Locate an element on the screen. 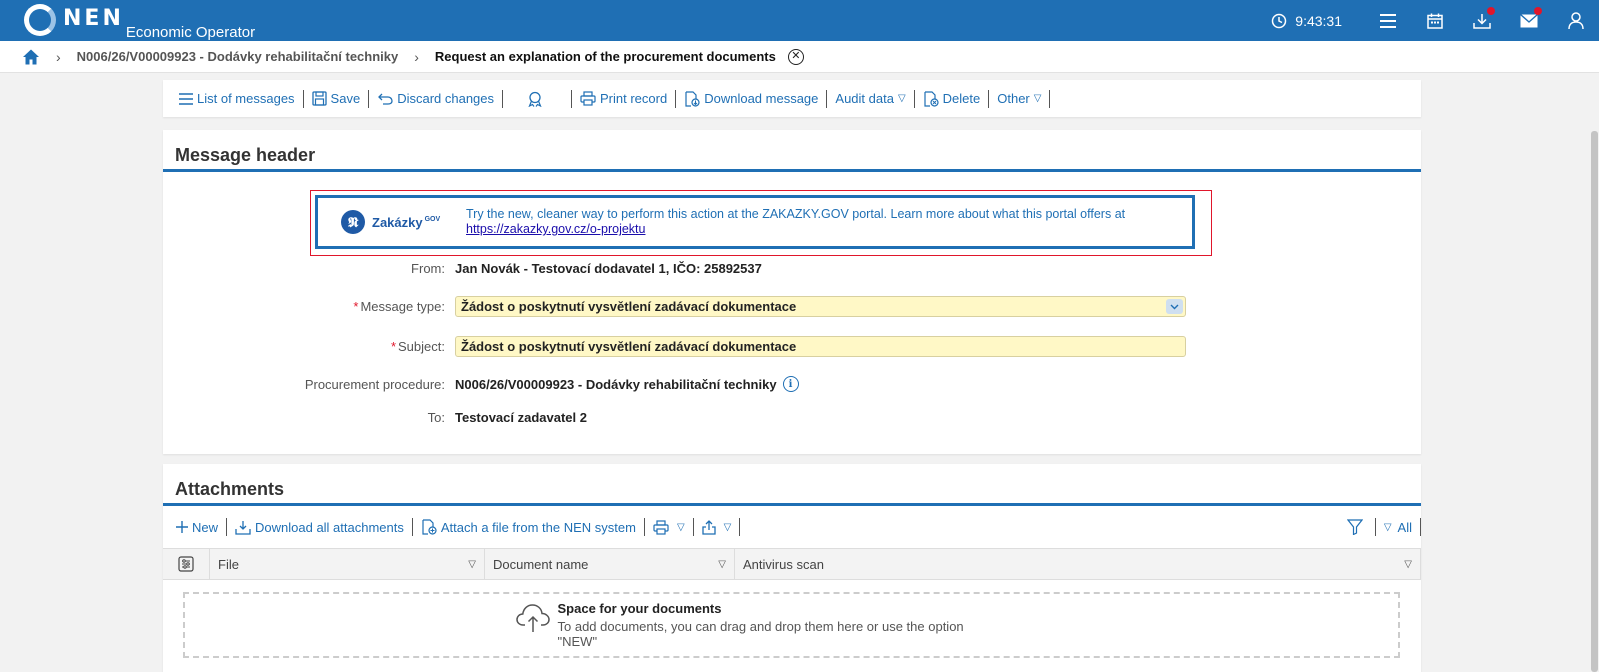 The width and height of the screenshot is (1599, 672). download-message-button: Download message is located at coordinates (751, 99).